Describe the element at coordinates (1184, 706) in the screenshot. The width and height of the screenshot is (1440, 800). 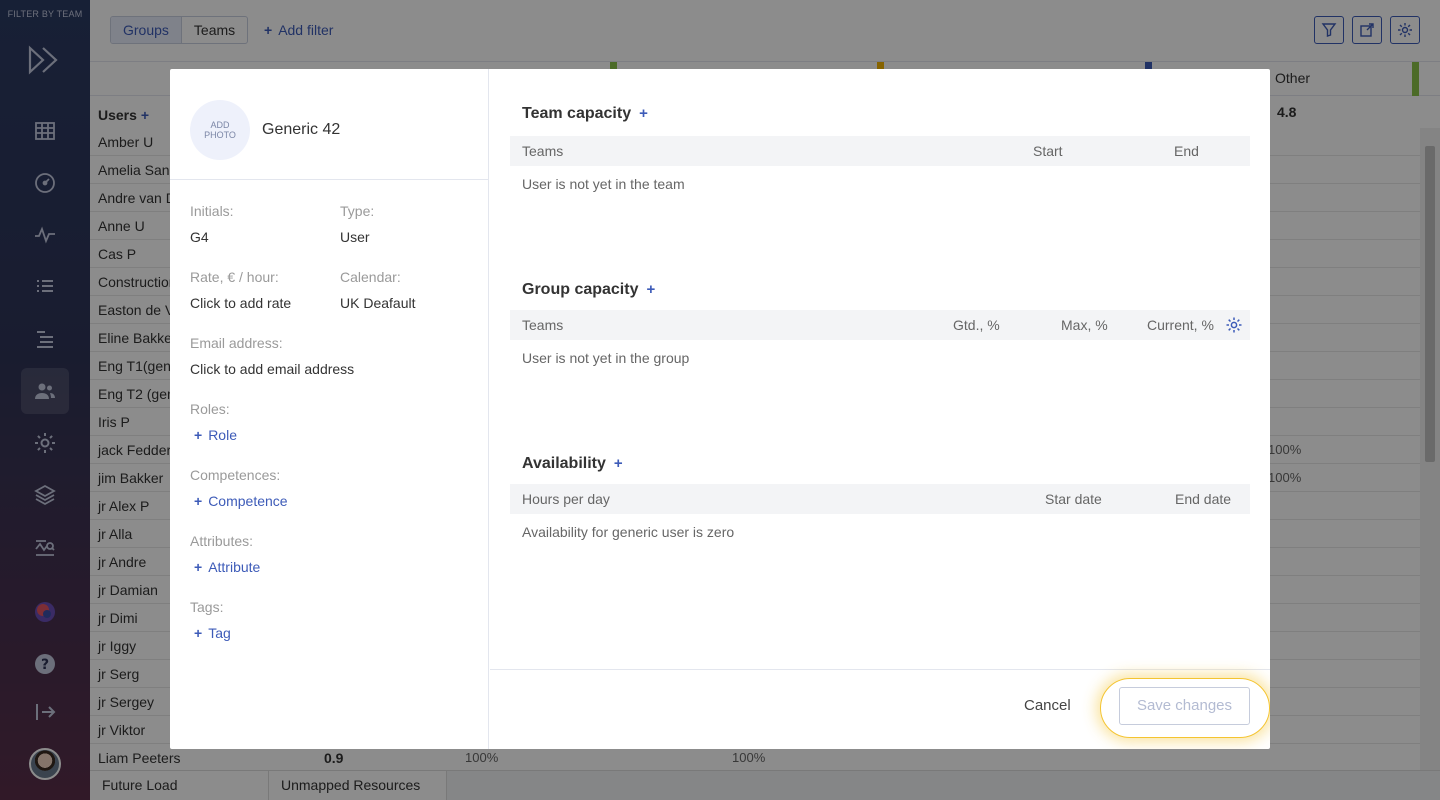
I see `save-changes-button: Save changes` at that location.